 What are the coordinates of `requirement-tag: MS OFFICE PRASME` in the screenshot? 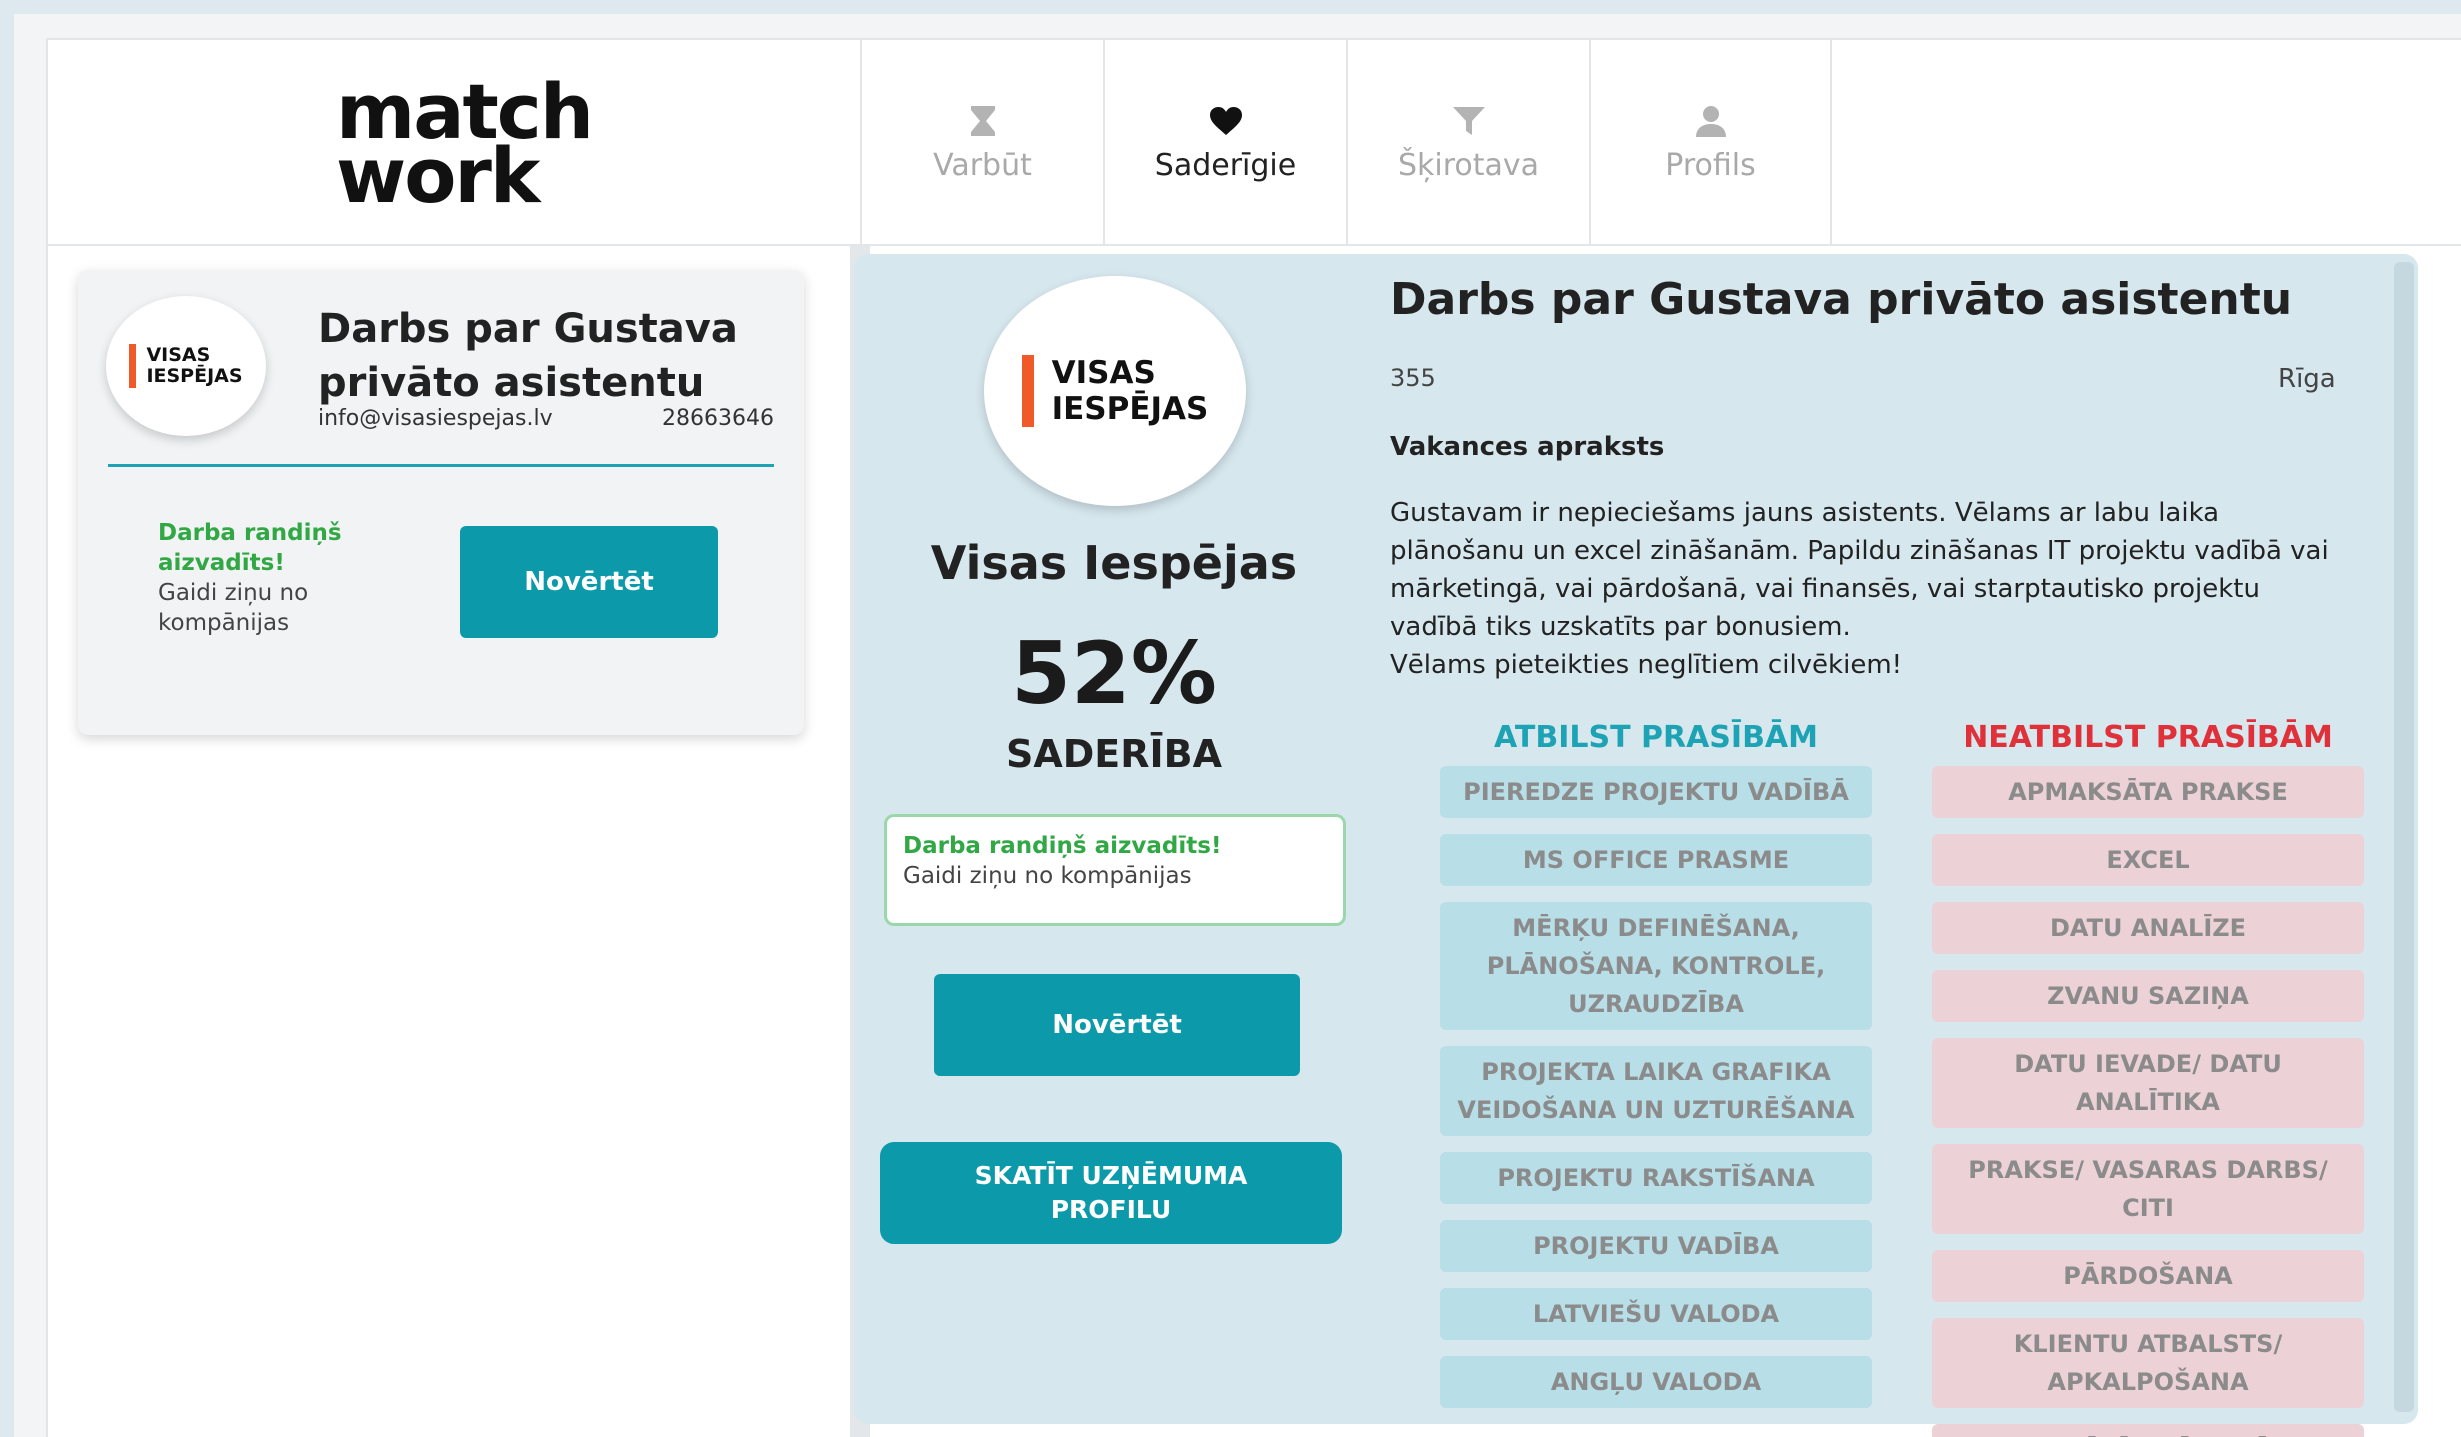 It's located at (1656, 860).